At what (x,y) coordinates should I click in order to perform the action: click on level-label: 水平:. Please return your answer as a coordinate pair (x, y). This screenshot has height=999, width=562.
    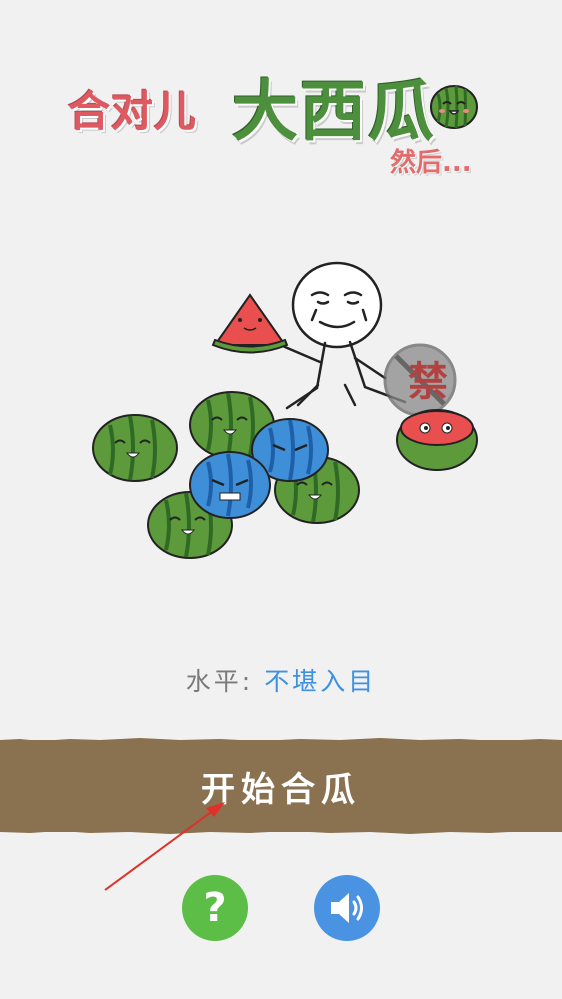
    Looking at the image, I should click on (219, 681).